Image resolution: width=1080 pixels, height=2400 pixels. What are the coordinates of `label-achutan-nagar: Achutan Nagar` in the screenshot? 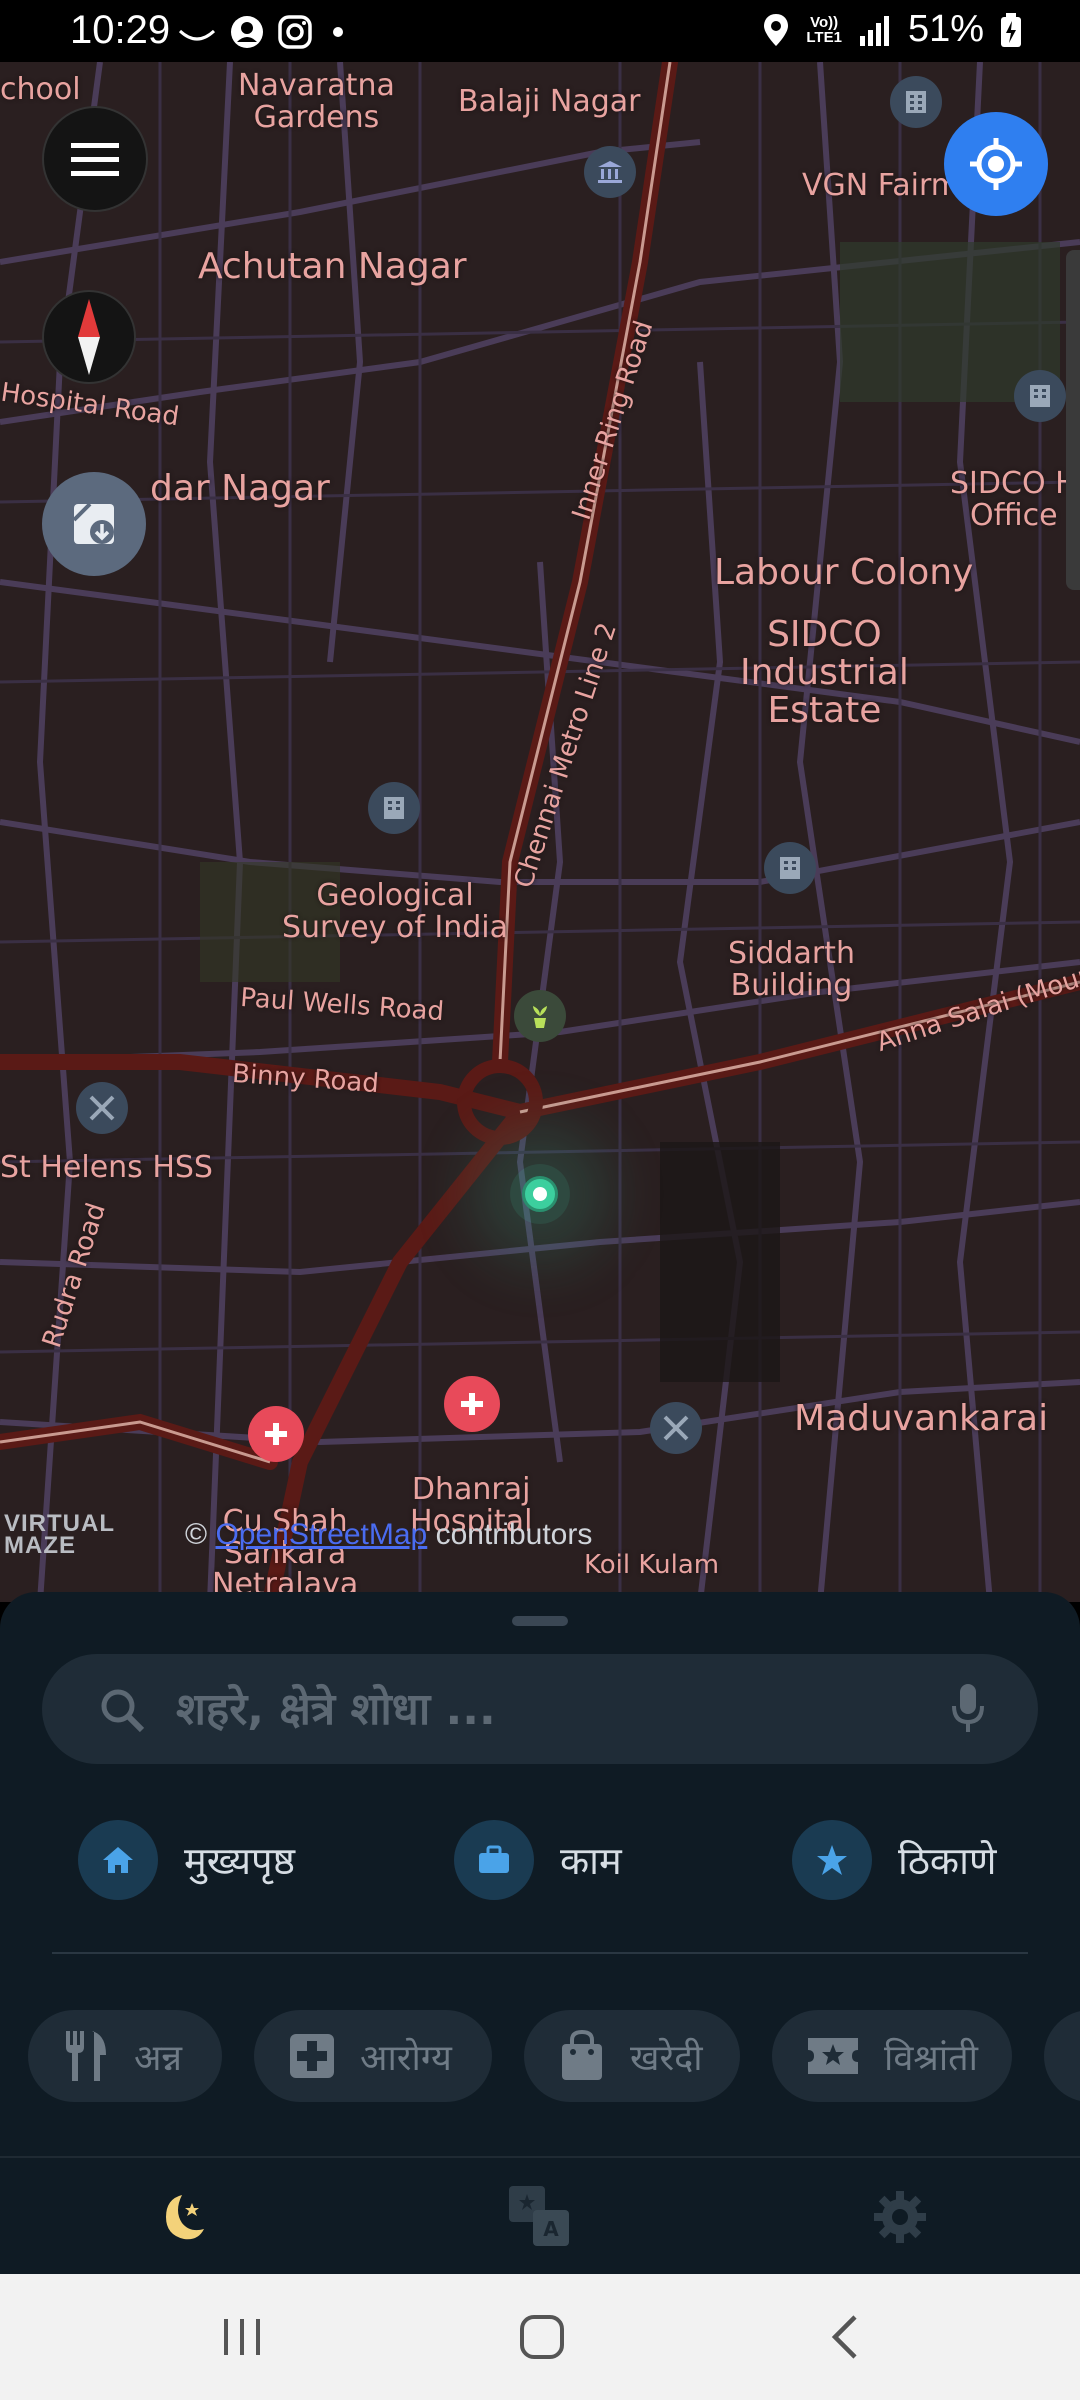 It's located at (332, 266).